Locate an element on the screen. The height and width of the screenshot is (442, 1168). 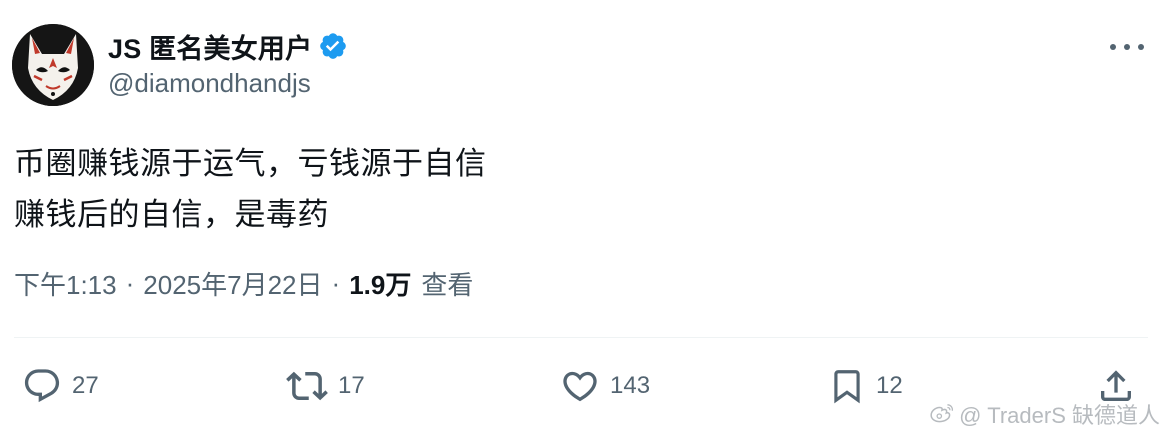
like-button: 143 is located at coordinates (605, 386).